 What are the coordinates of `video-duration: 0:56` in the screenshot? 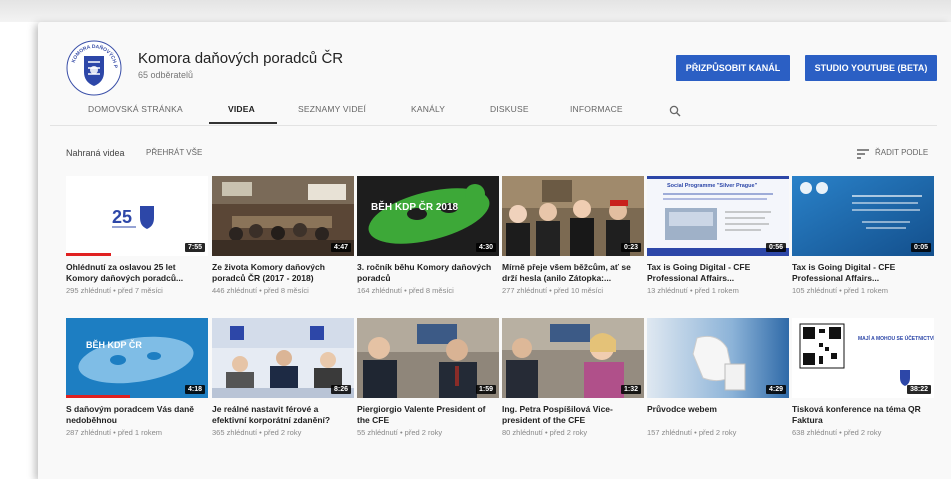 It's located at (775, 247).